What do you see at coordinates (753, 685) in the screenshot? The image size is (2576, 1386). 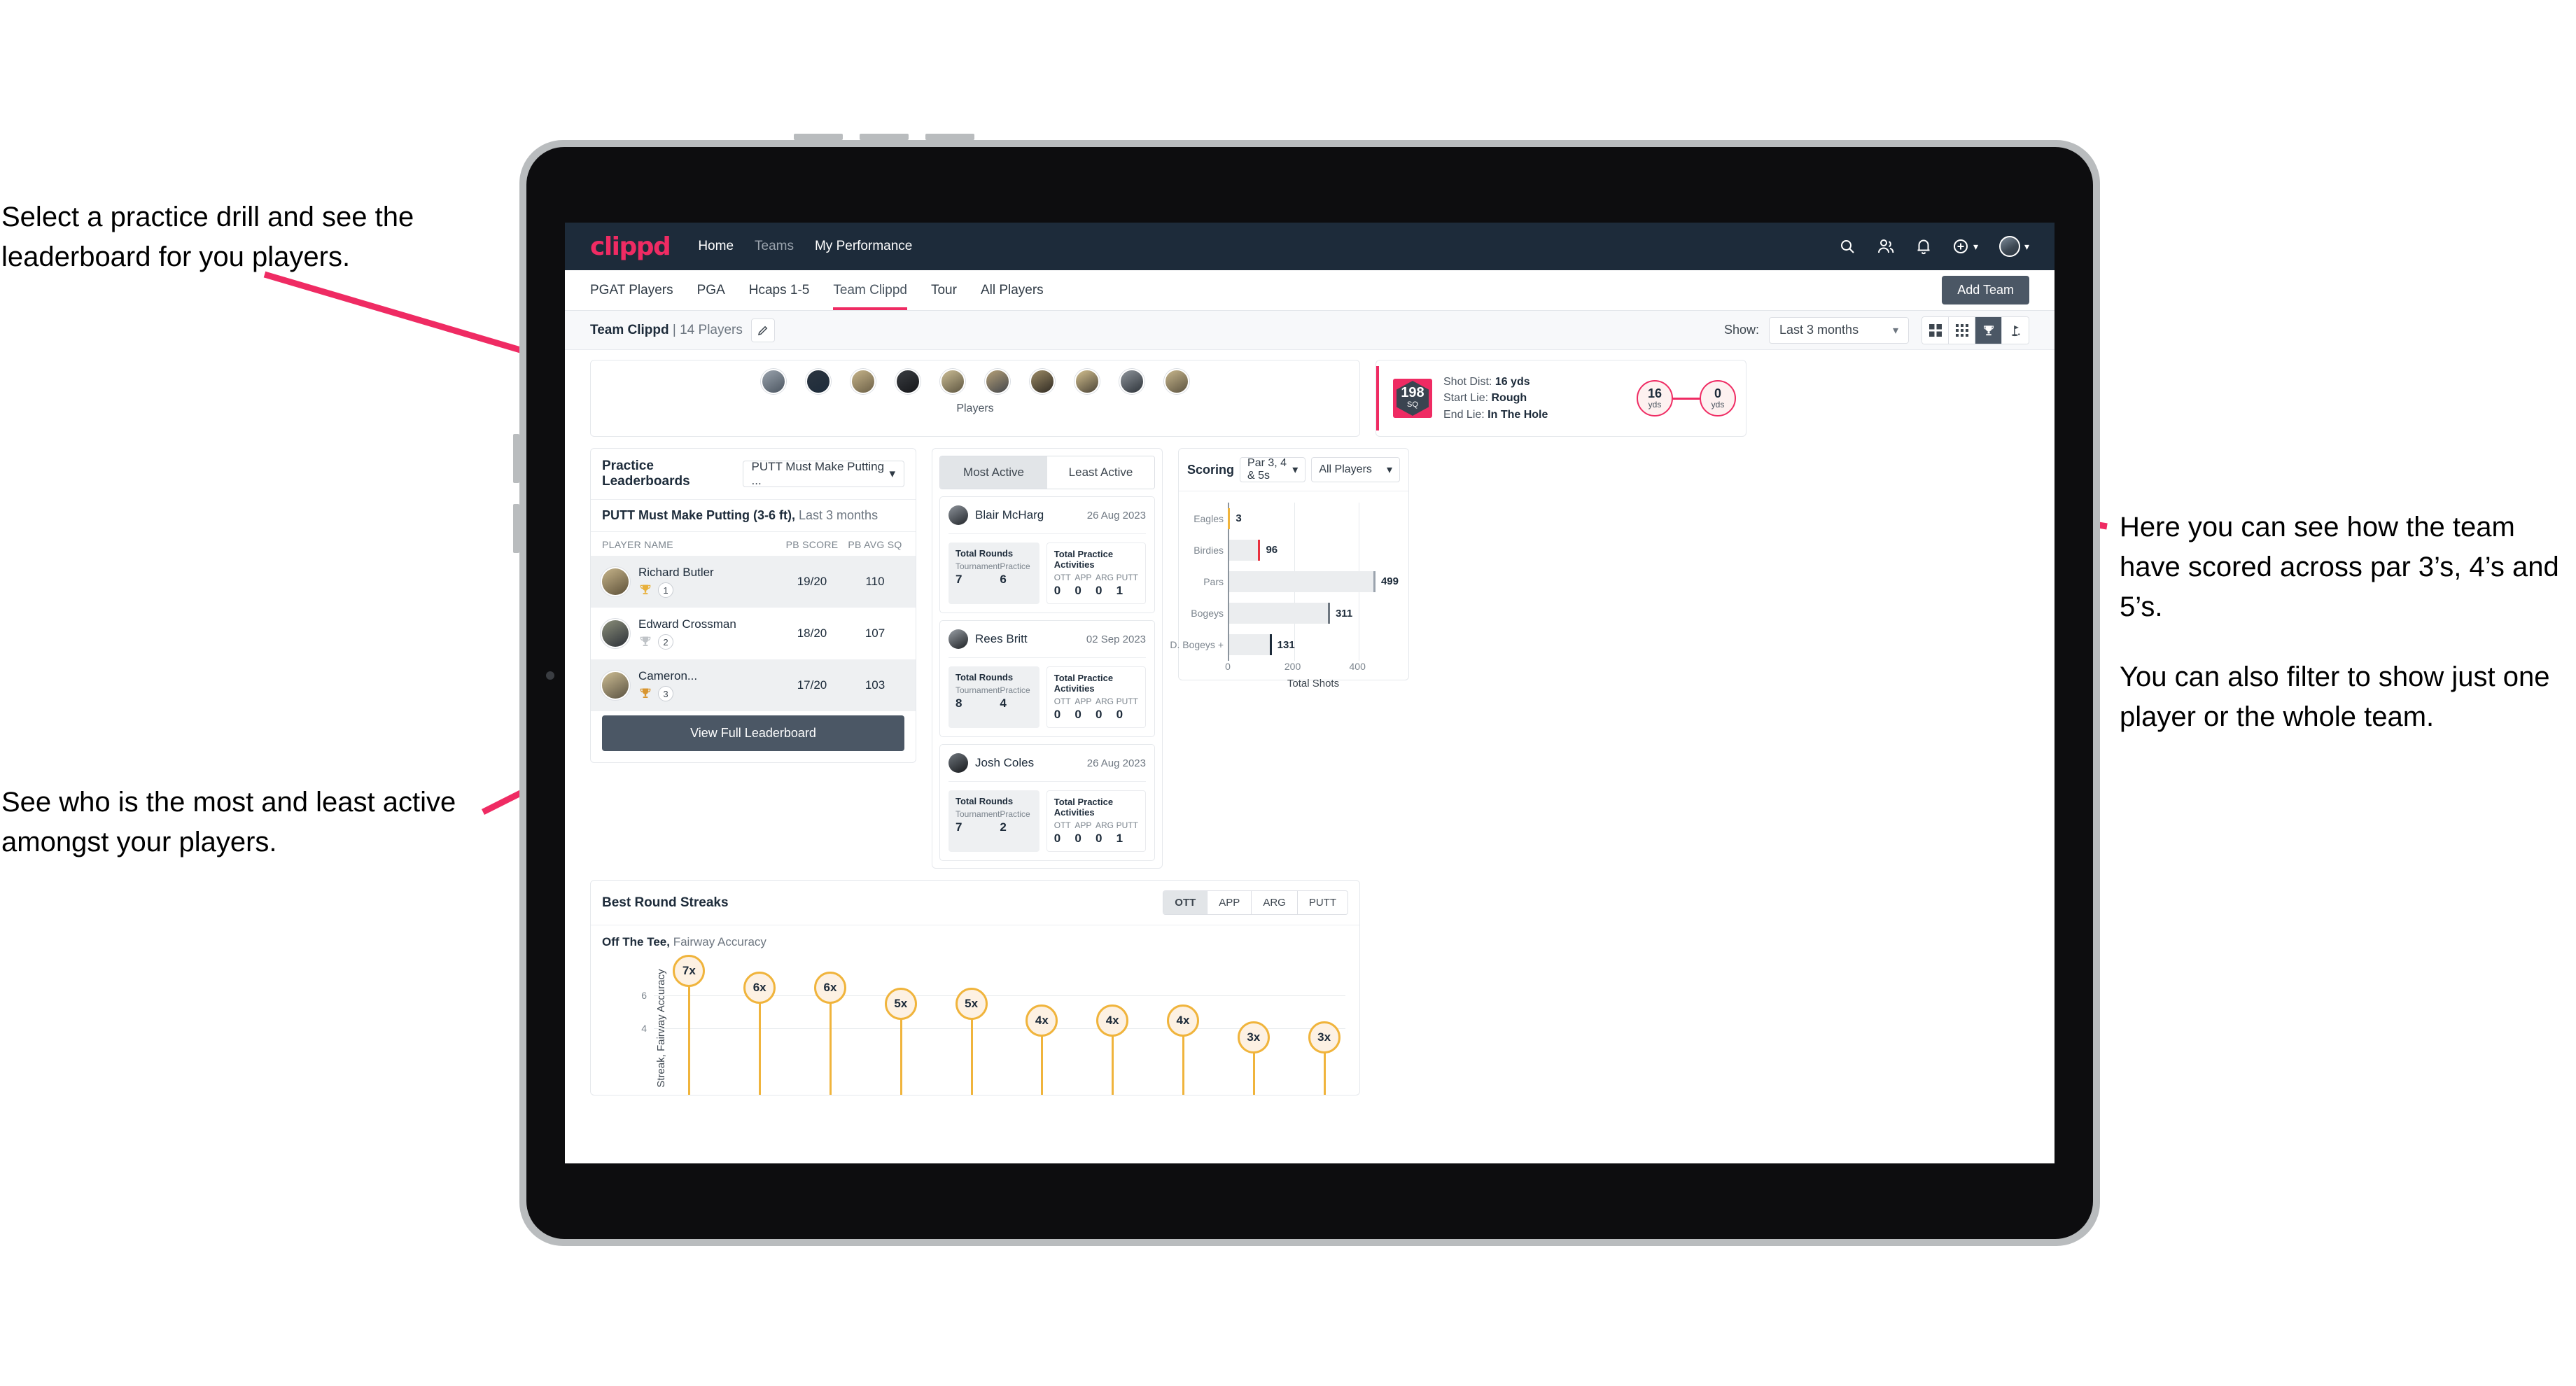 I see `table-row: Cameron... 3 17/20 103` at bounding box center [753, 685].